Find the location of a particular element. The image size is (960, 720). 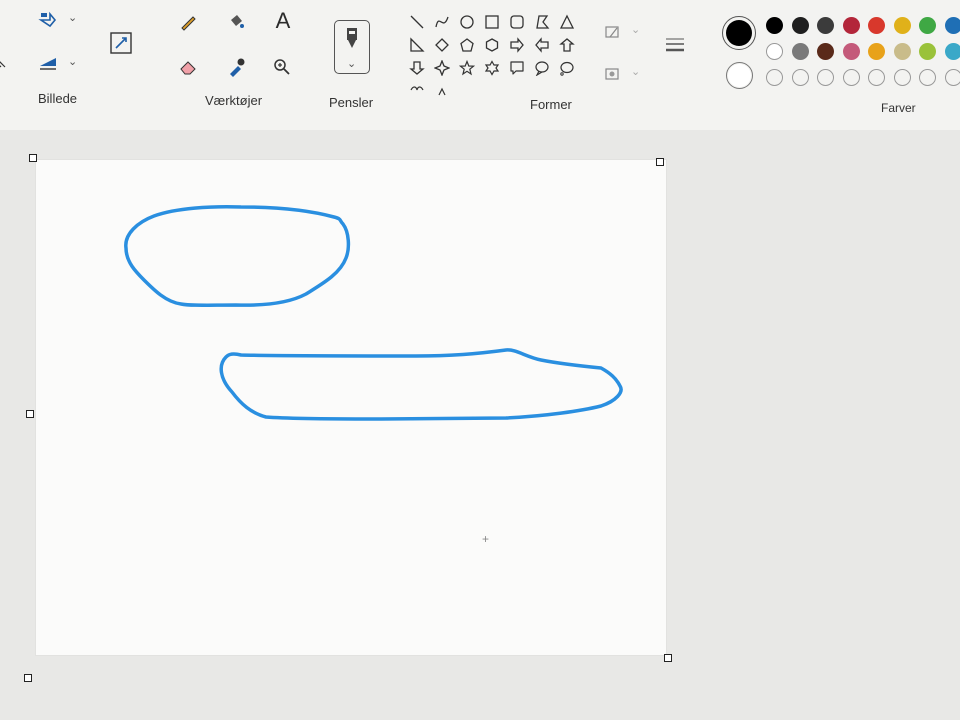

heart-shape-icon is located at coordinates (416, 90).